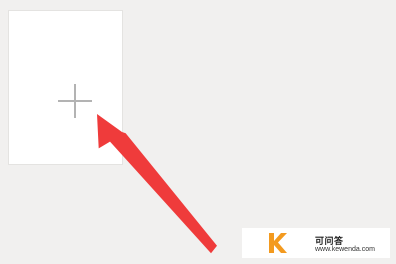 This screenshot has width=396, height=264. What do you see at coordinates (75, 101) in the screenshot?
I see `plus-icon` at bounding box center [75, 101].